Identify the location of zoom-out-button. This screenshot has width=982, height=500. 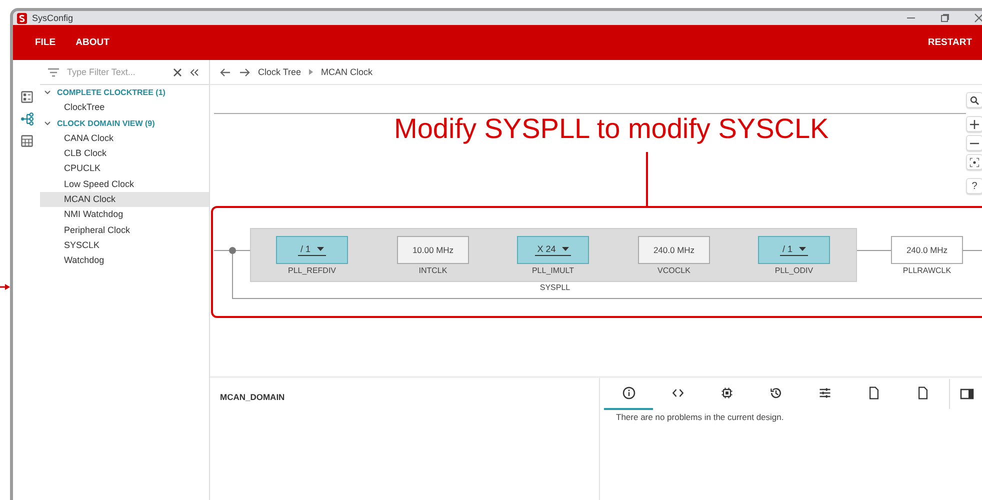
(974, 143).